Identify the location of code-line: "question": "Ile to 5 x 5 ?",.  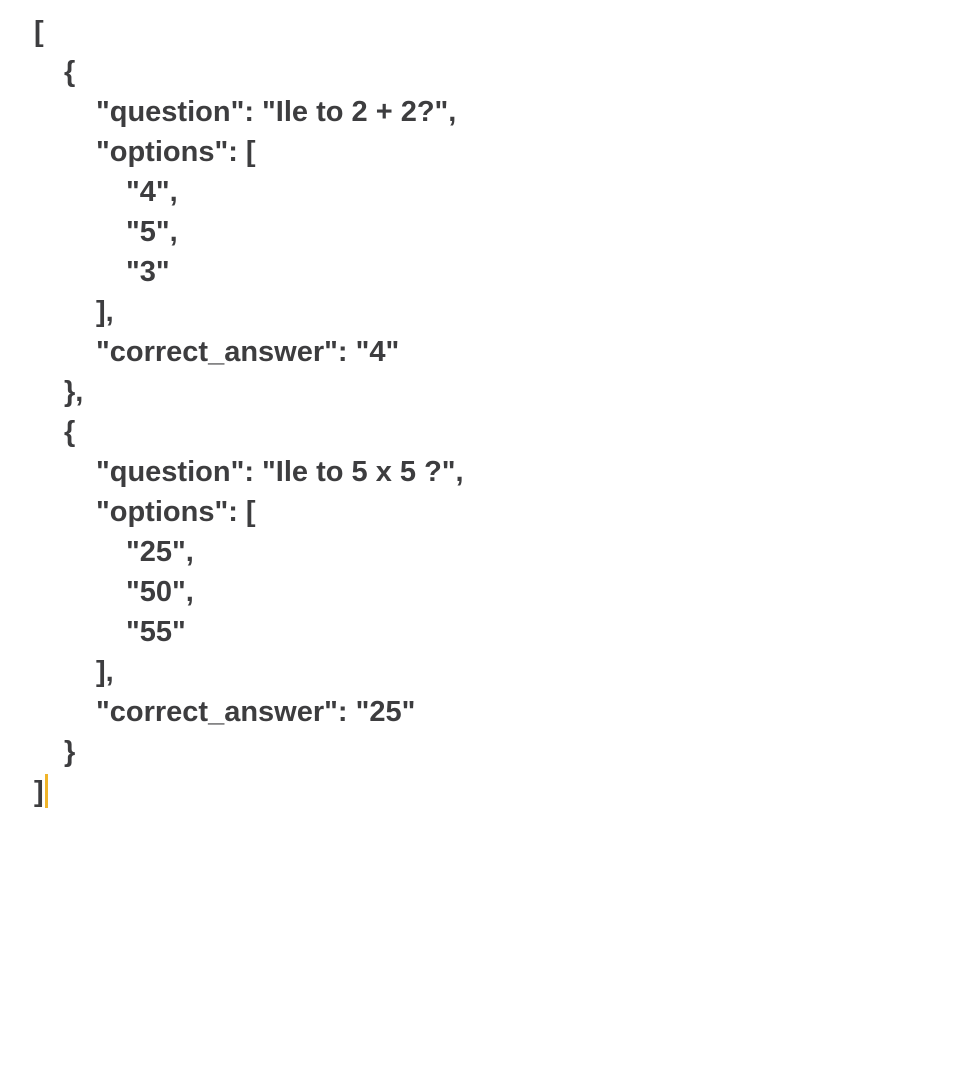
(280, 472).